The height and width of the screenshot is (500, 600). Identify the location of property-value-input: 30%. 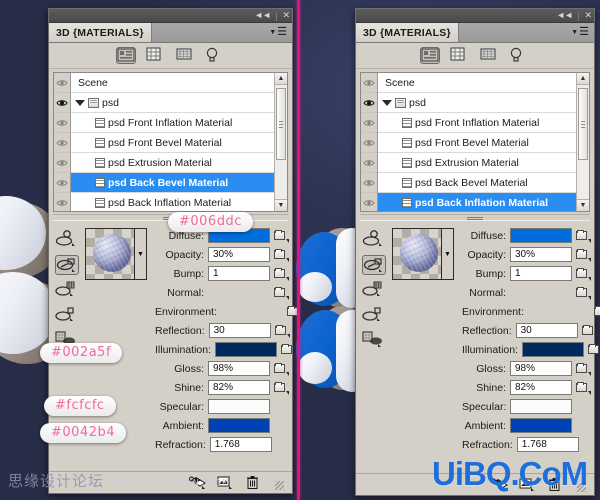
(541, 254).